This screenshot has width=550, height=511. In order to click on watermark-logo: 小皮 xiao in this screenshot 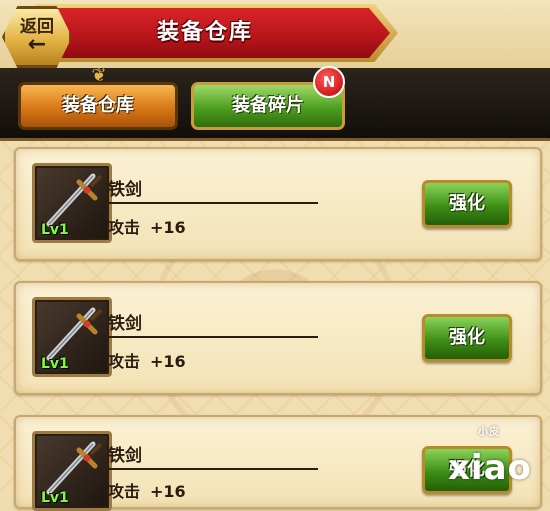, I will do `click(498, 461)`.